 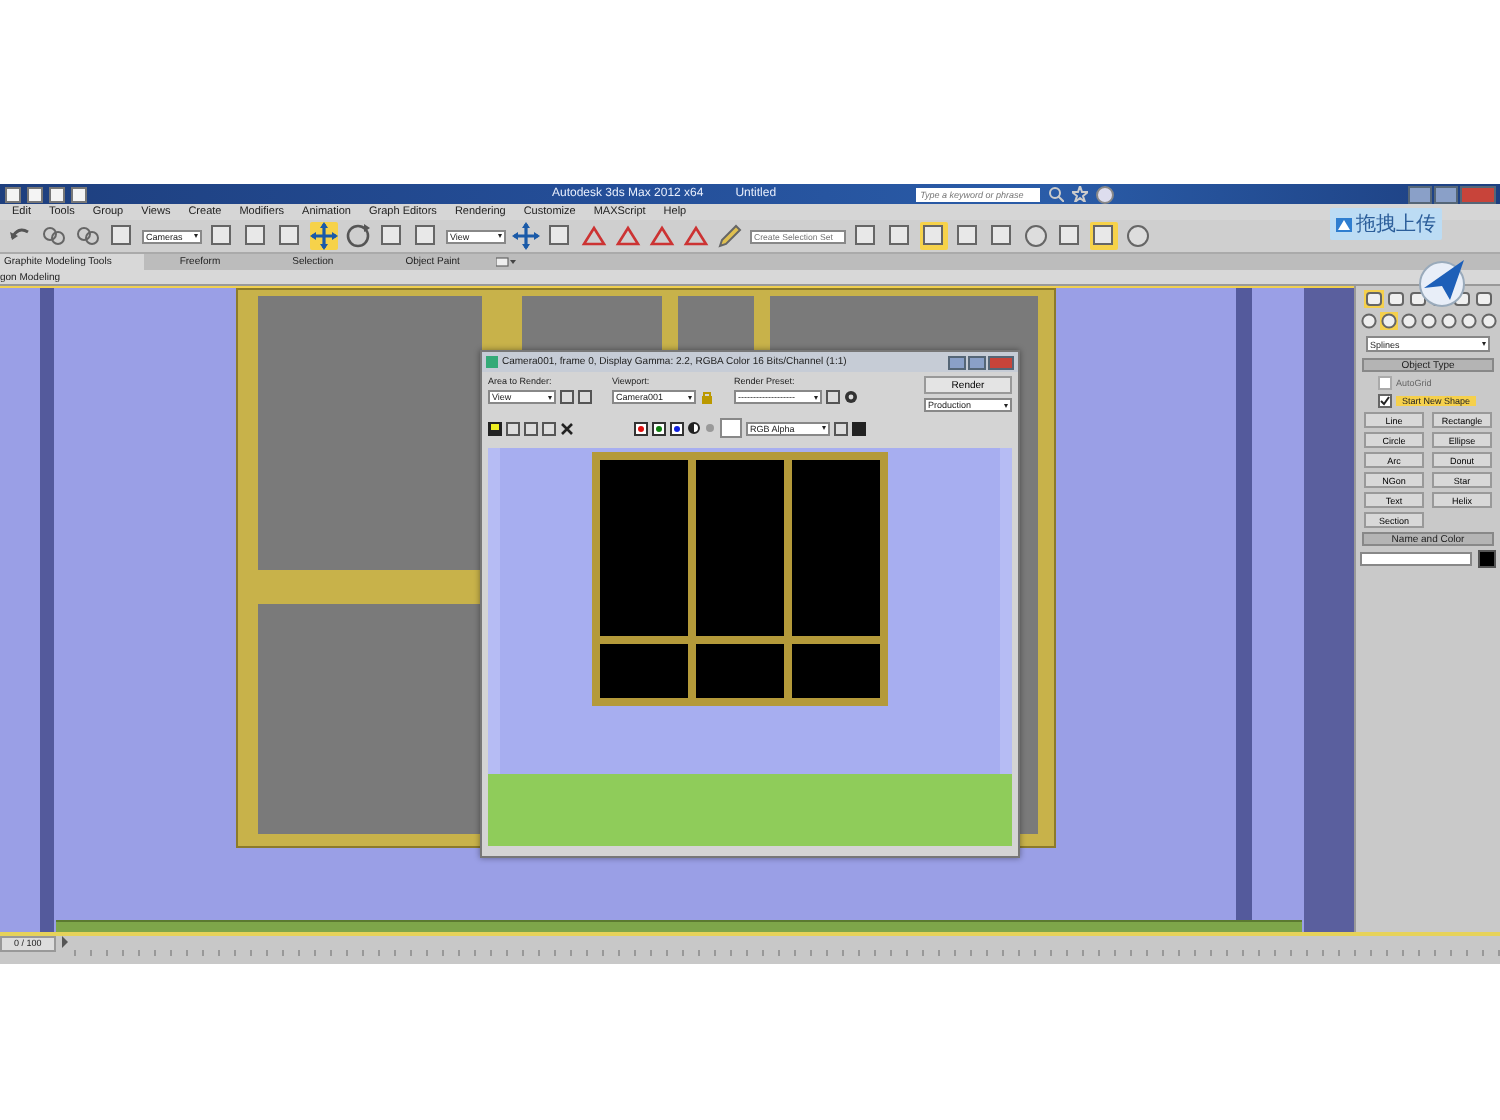 What do you see at coordinates (1416, 559) in the screenshot?
I see `name-field` at bounding box center [1416, 559].